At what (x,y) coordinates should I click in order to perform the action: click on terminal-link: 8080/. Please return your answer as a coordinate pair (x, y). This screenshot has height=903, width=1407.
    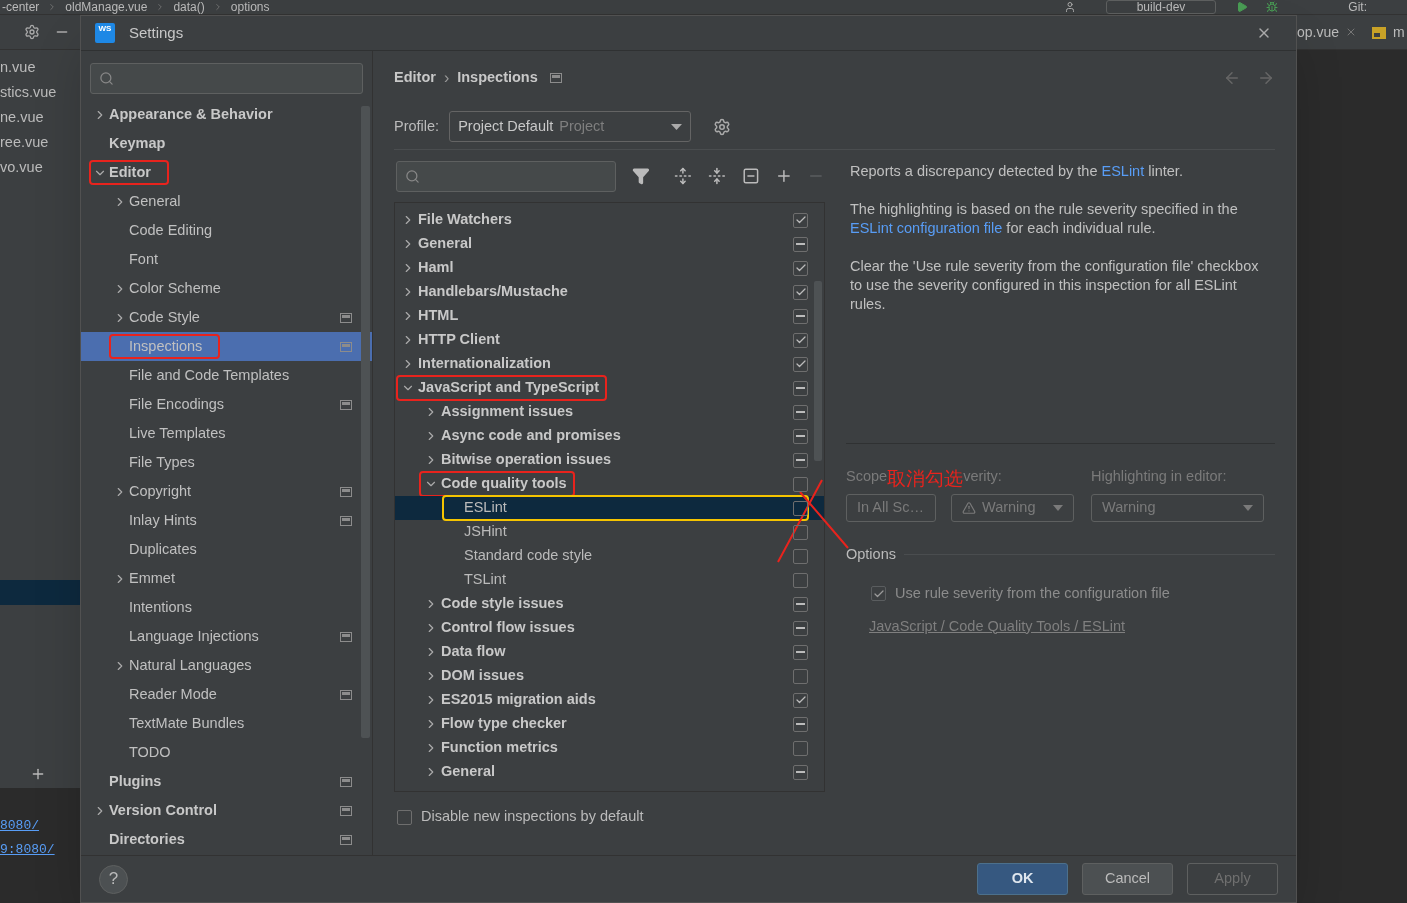
    Looking at the image, I should click on (40, 826).